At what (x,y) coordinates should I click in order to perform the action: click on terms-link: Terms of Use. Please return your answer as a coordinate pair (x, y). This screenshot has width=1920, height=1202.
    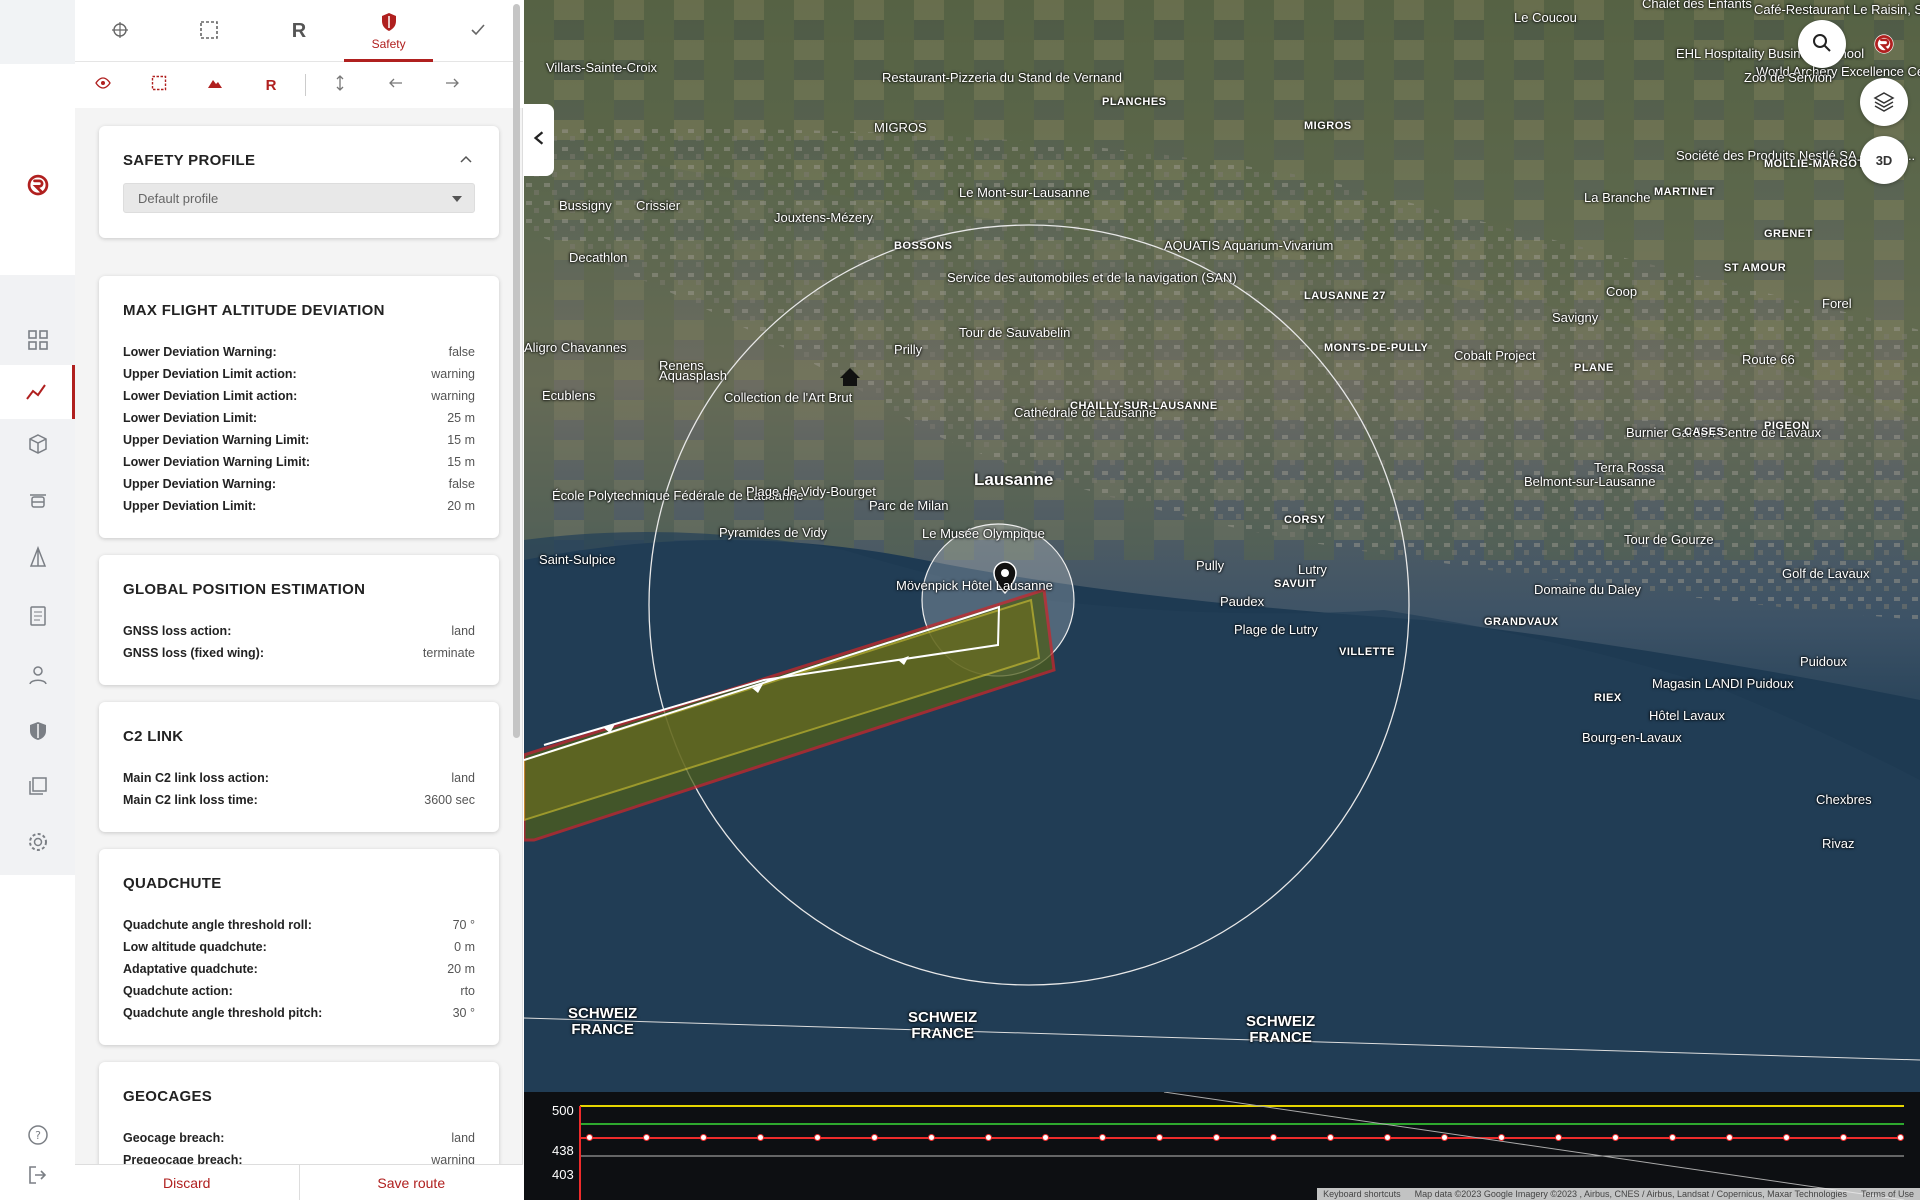
    Looking at the image, I should click on (1887, 1194).